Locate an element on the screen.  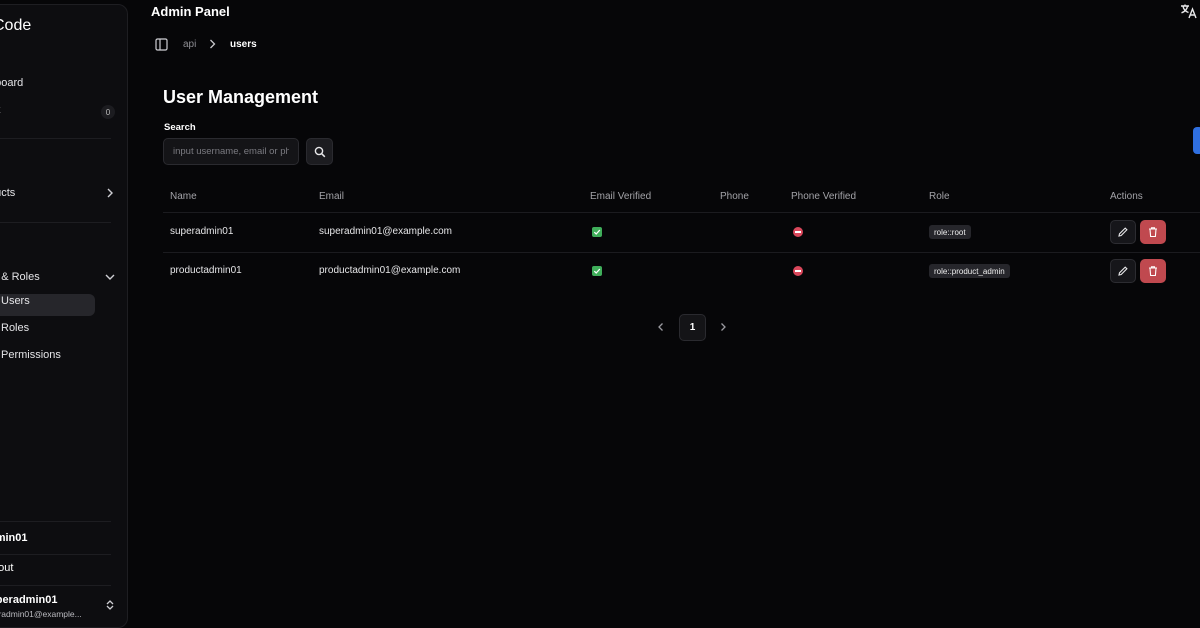
cell-email: productadmin01@example.com is located at coordinates (390, 270).